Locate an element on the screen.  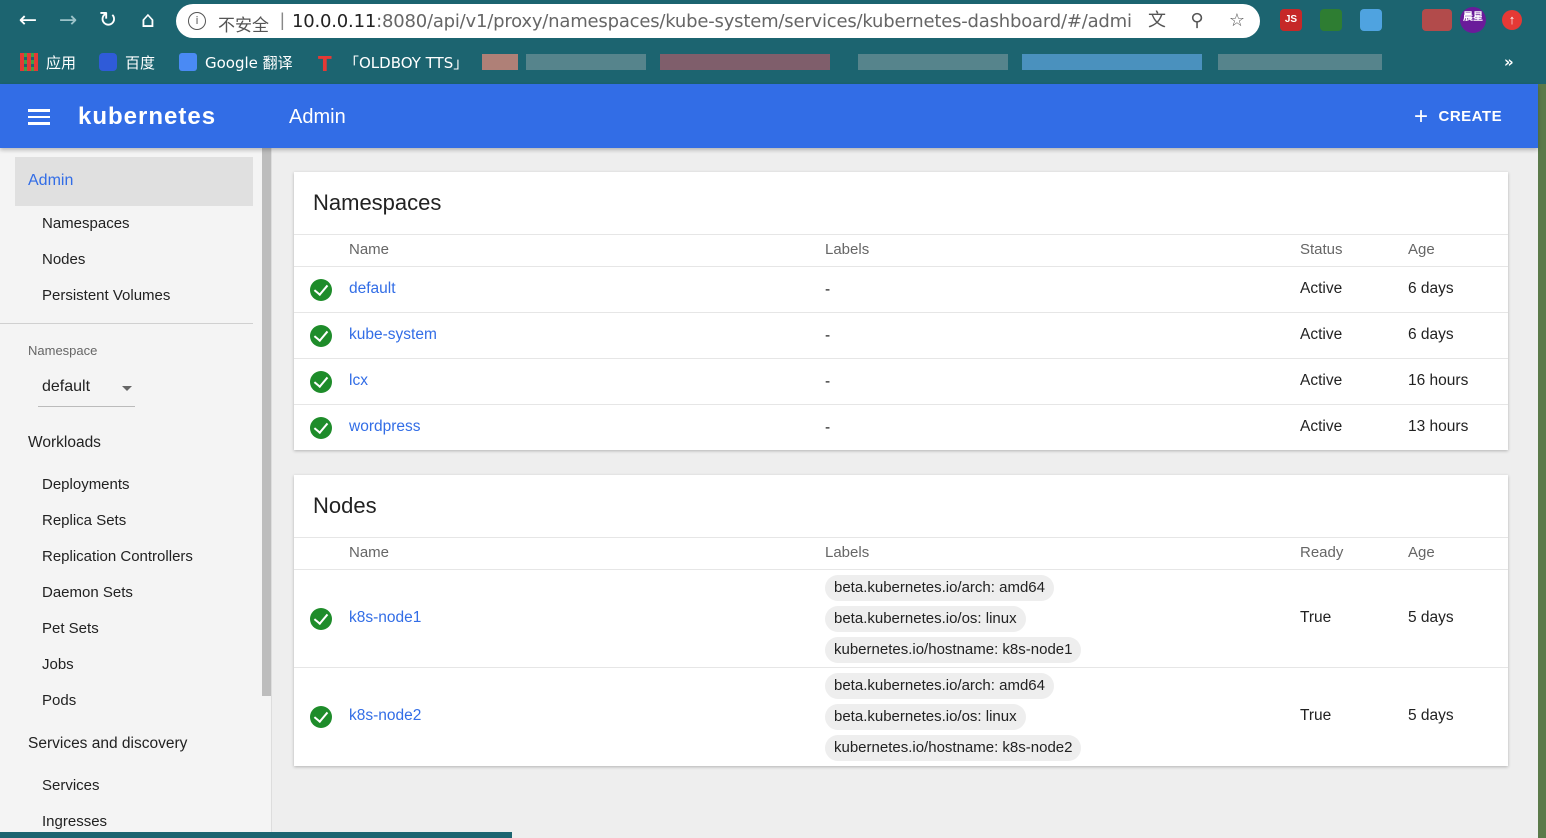
column-ready: Ready is located at coordinates (1322, 552).